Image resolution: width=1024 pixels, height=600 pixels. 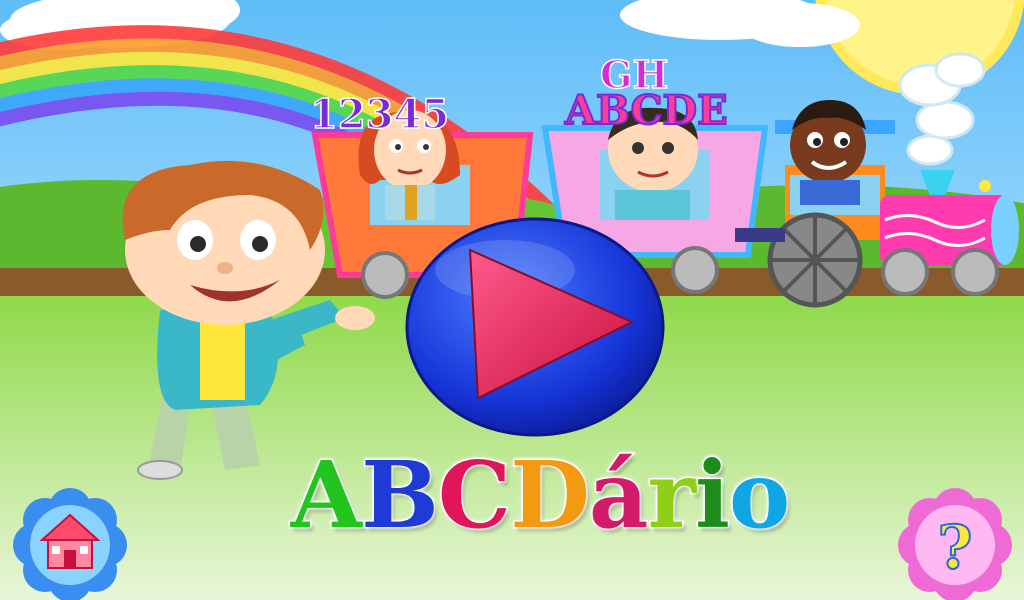 I want to click on title-letter: B, so click(x=400, y=495).